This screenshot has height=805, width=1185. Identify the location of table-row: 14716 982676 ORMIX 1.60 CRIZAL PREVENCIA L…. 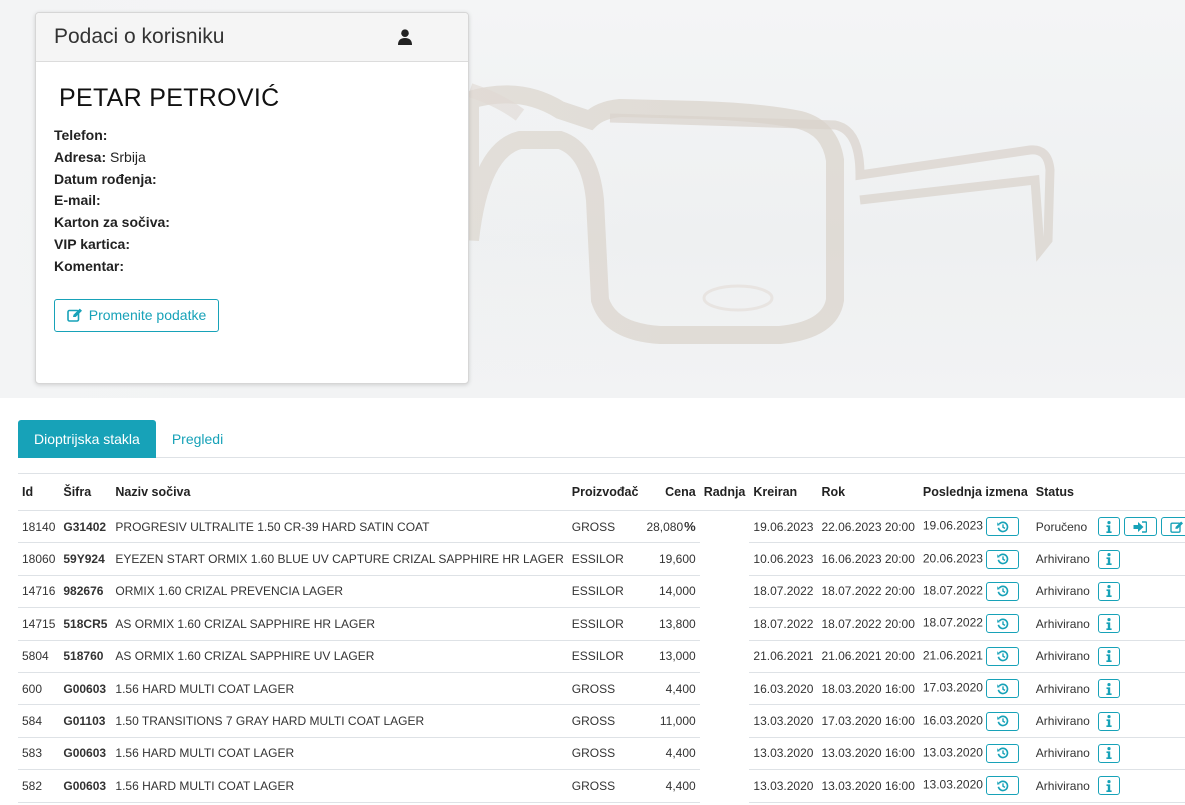
(601, 592).